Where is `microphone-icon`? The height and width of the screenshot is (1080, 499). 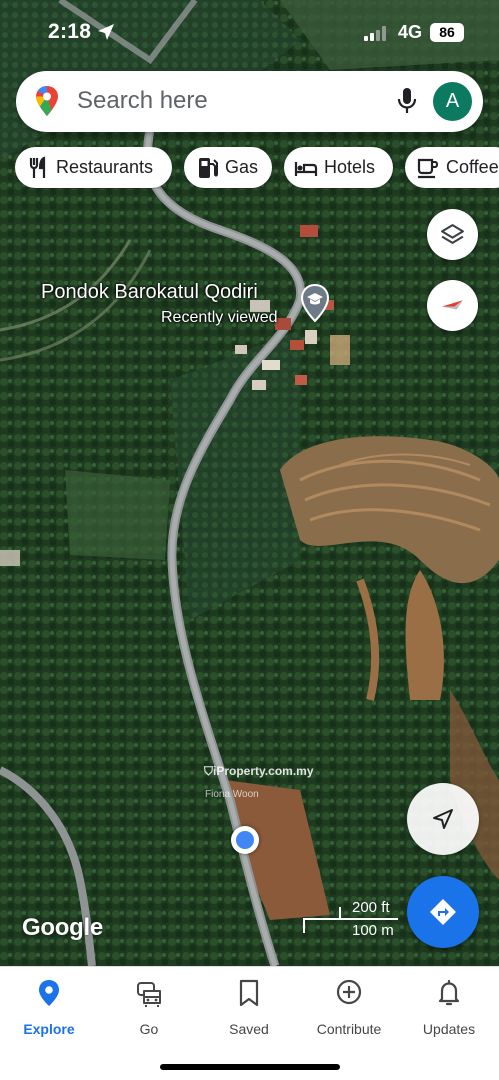
microphone-icon is located at coordinates (407, 101).